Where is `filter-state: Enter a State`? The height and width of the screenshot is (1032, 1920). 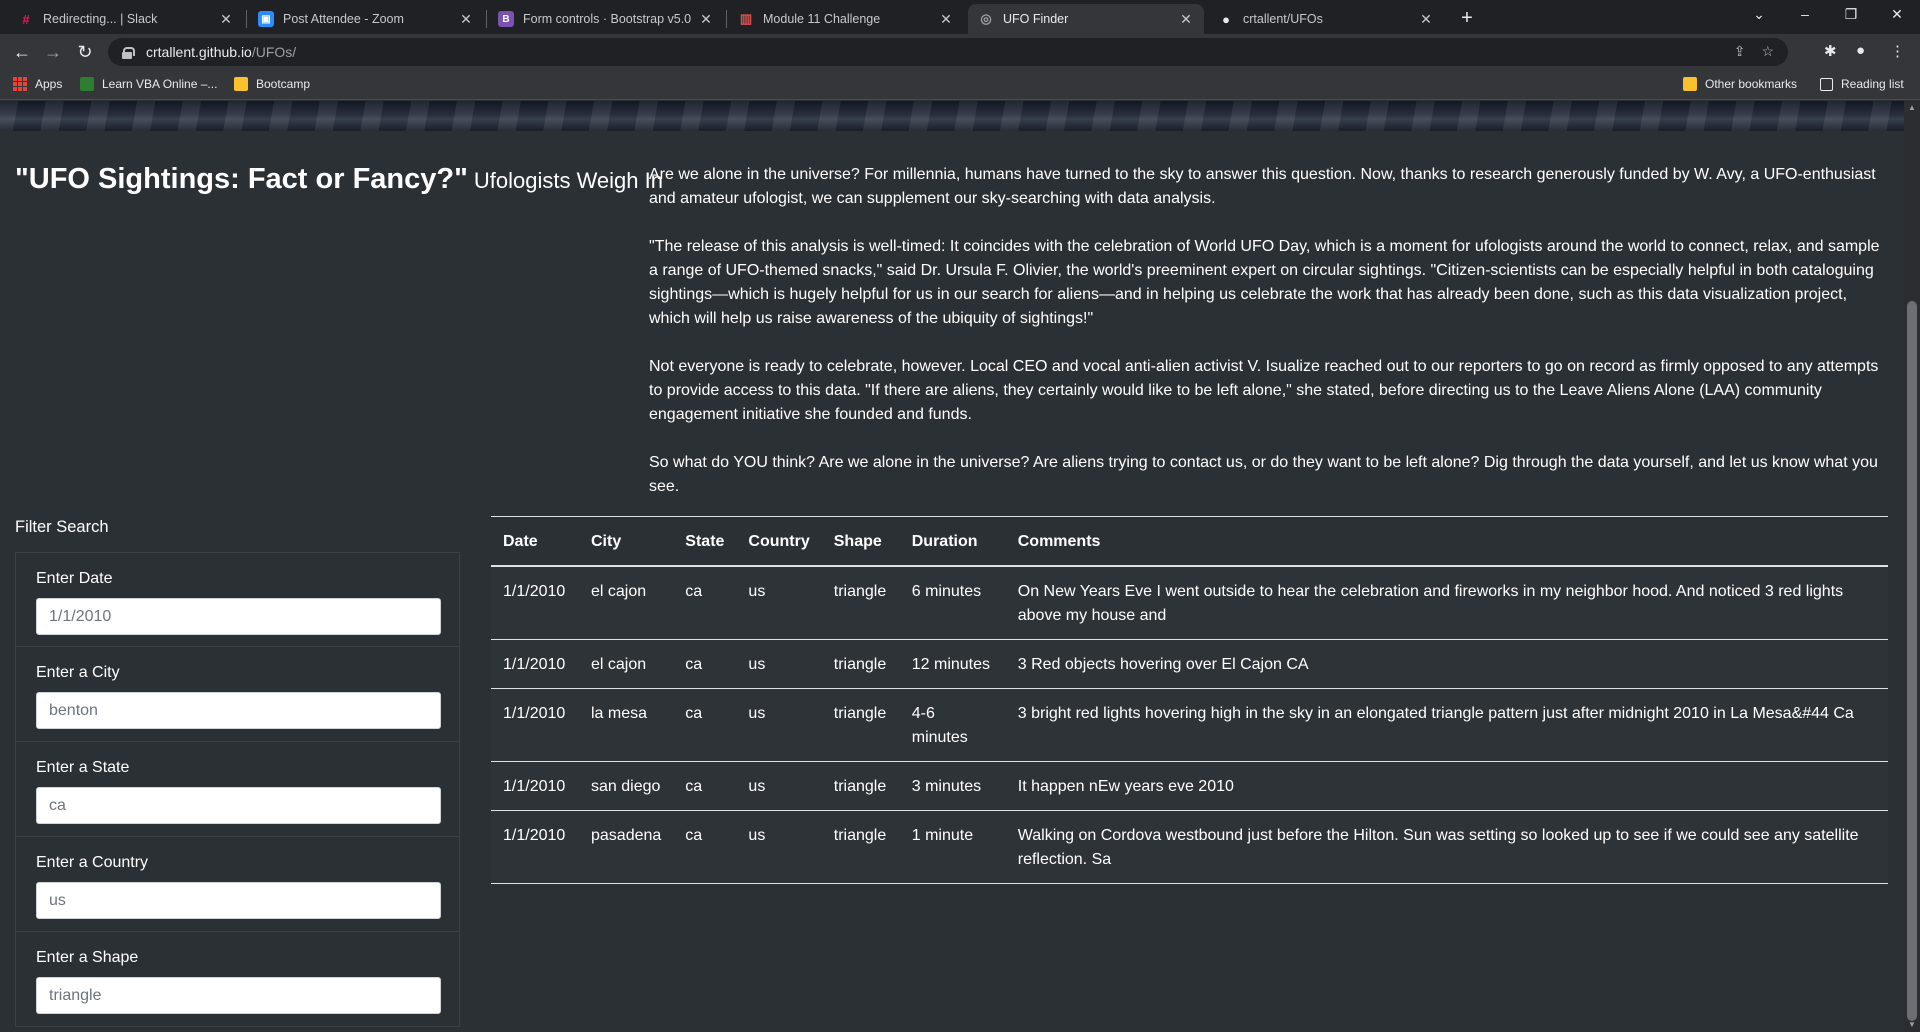 filter-state: Enter a State is located at coordinates (237, 789).